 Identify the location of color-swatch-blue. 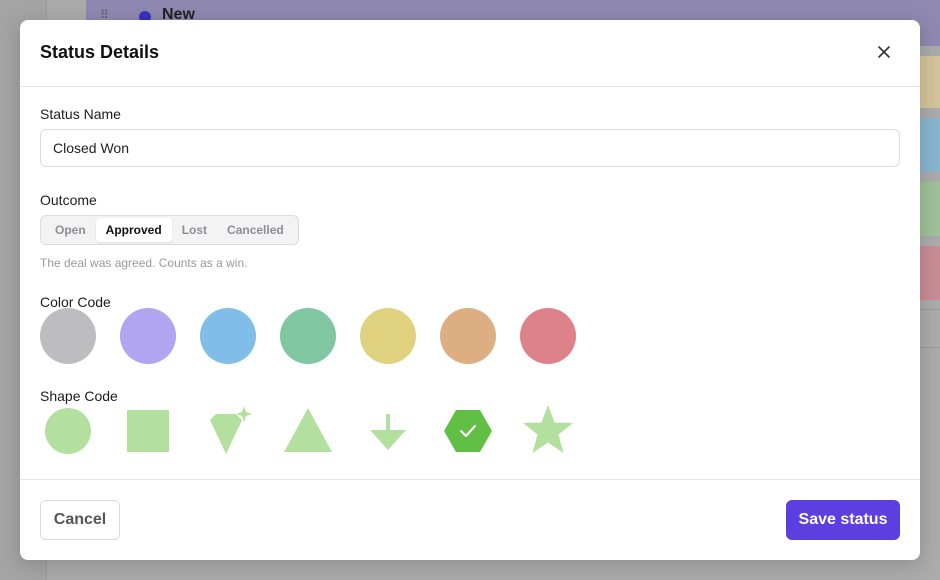
(228, 336).